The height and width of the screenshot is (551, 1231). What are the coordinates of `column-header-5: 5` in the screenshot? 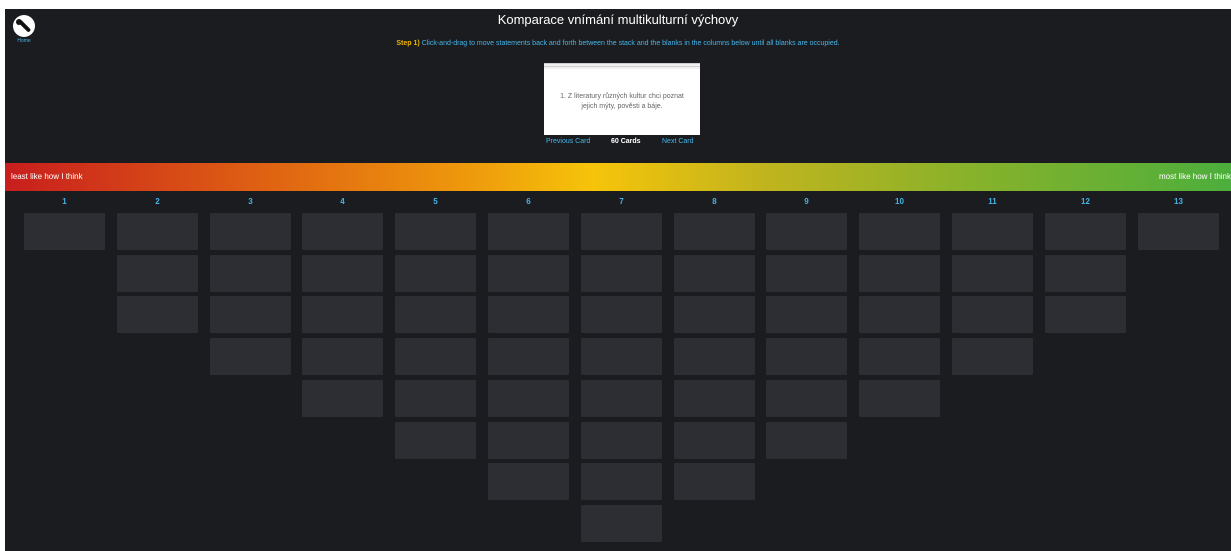 It's located at (435, 201).